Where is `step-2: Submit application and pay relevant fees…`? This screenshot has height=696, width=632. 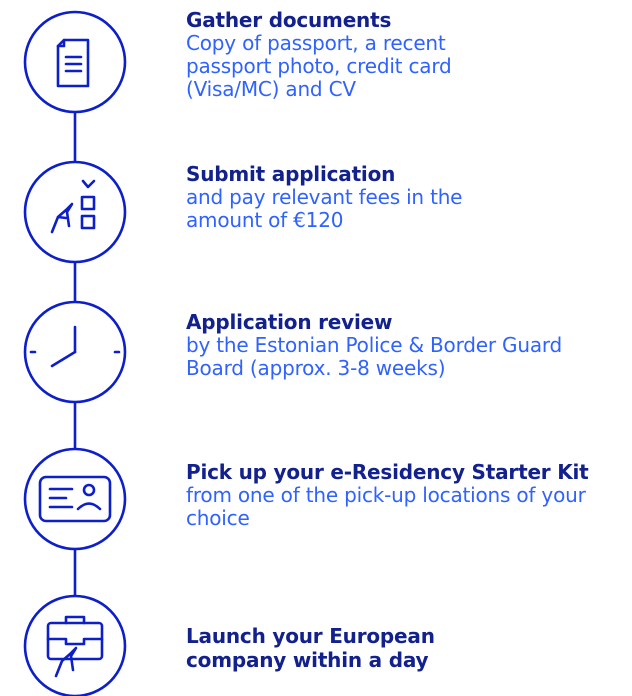
step-2: Submit application and pay relevant fees… is located at coordinates (406, 197).